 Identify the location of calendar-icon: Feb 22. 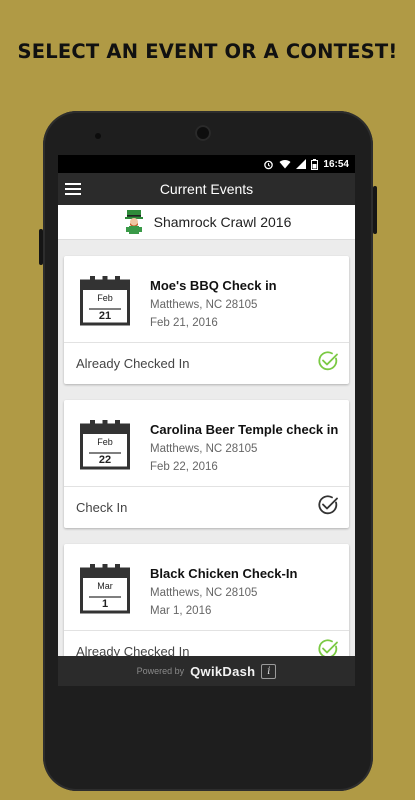
(105, 447).